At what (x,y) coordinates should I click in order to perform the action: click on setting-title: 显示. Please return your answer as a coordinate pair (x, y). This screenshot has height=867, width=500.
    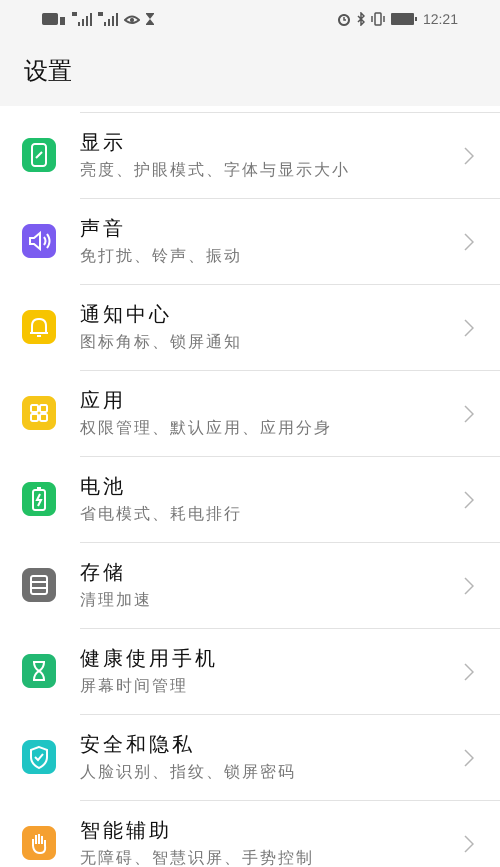
    Looking at the image, I should click on (272, 143).